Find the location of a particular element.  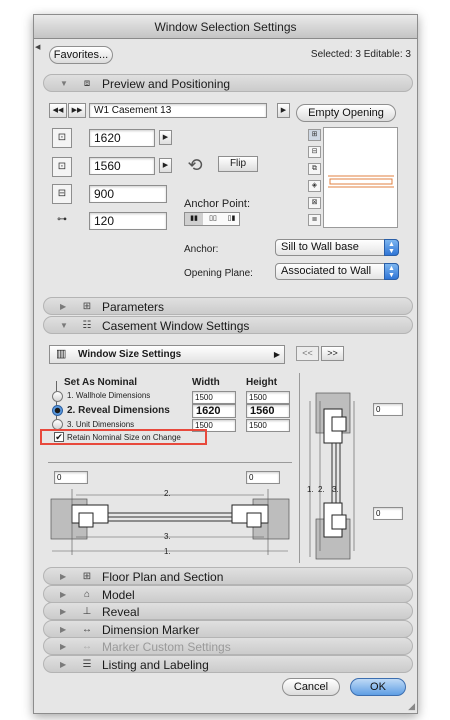

section-marker-custom-settings: ▶ ↔ Marker Custom Settings is located at coordinates (228, 646).